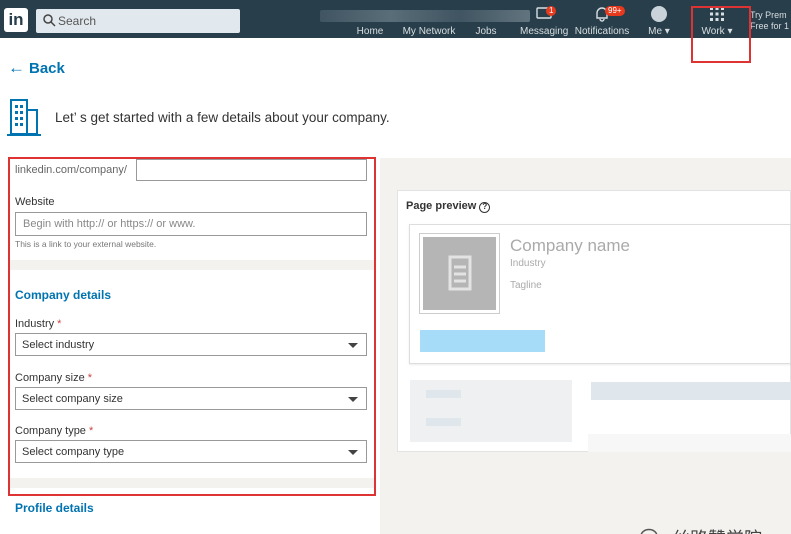 The height and width of the screenshot is (534, 791). What do you see at coordinates (16, 67) in the screenshot?
I see `back-arrow-icon: ←` at bounding box center [16, 67].